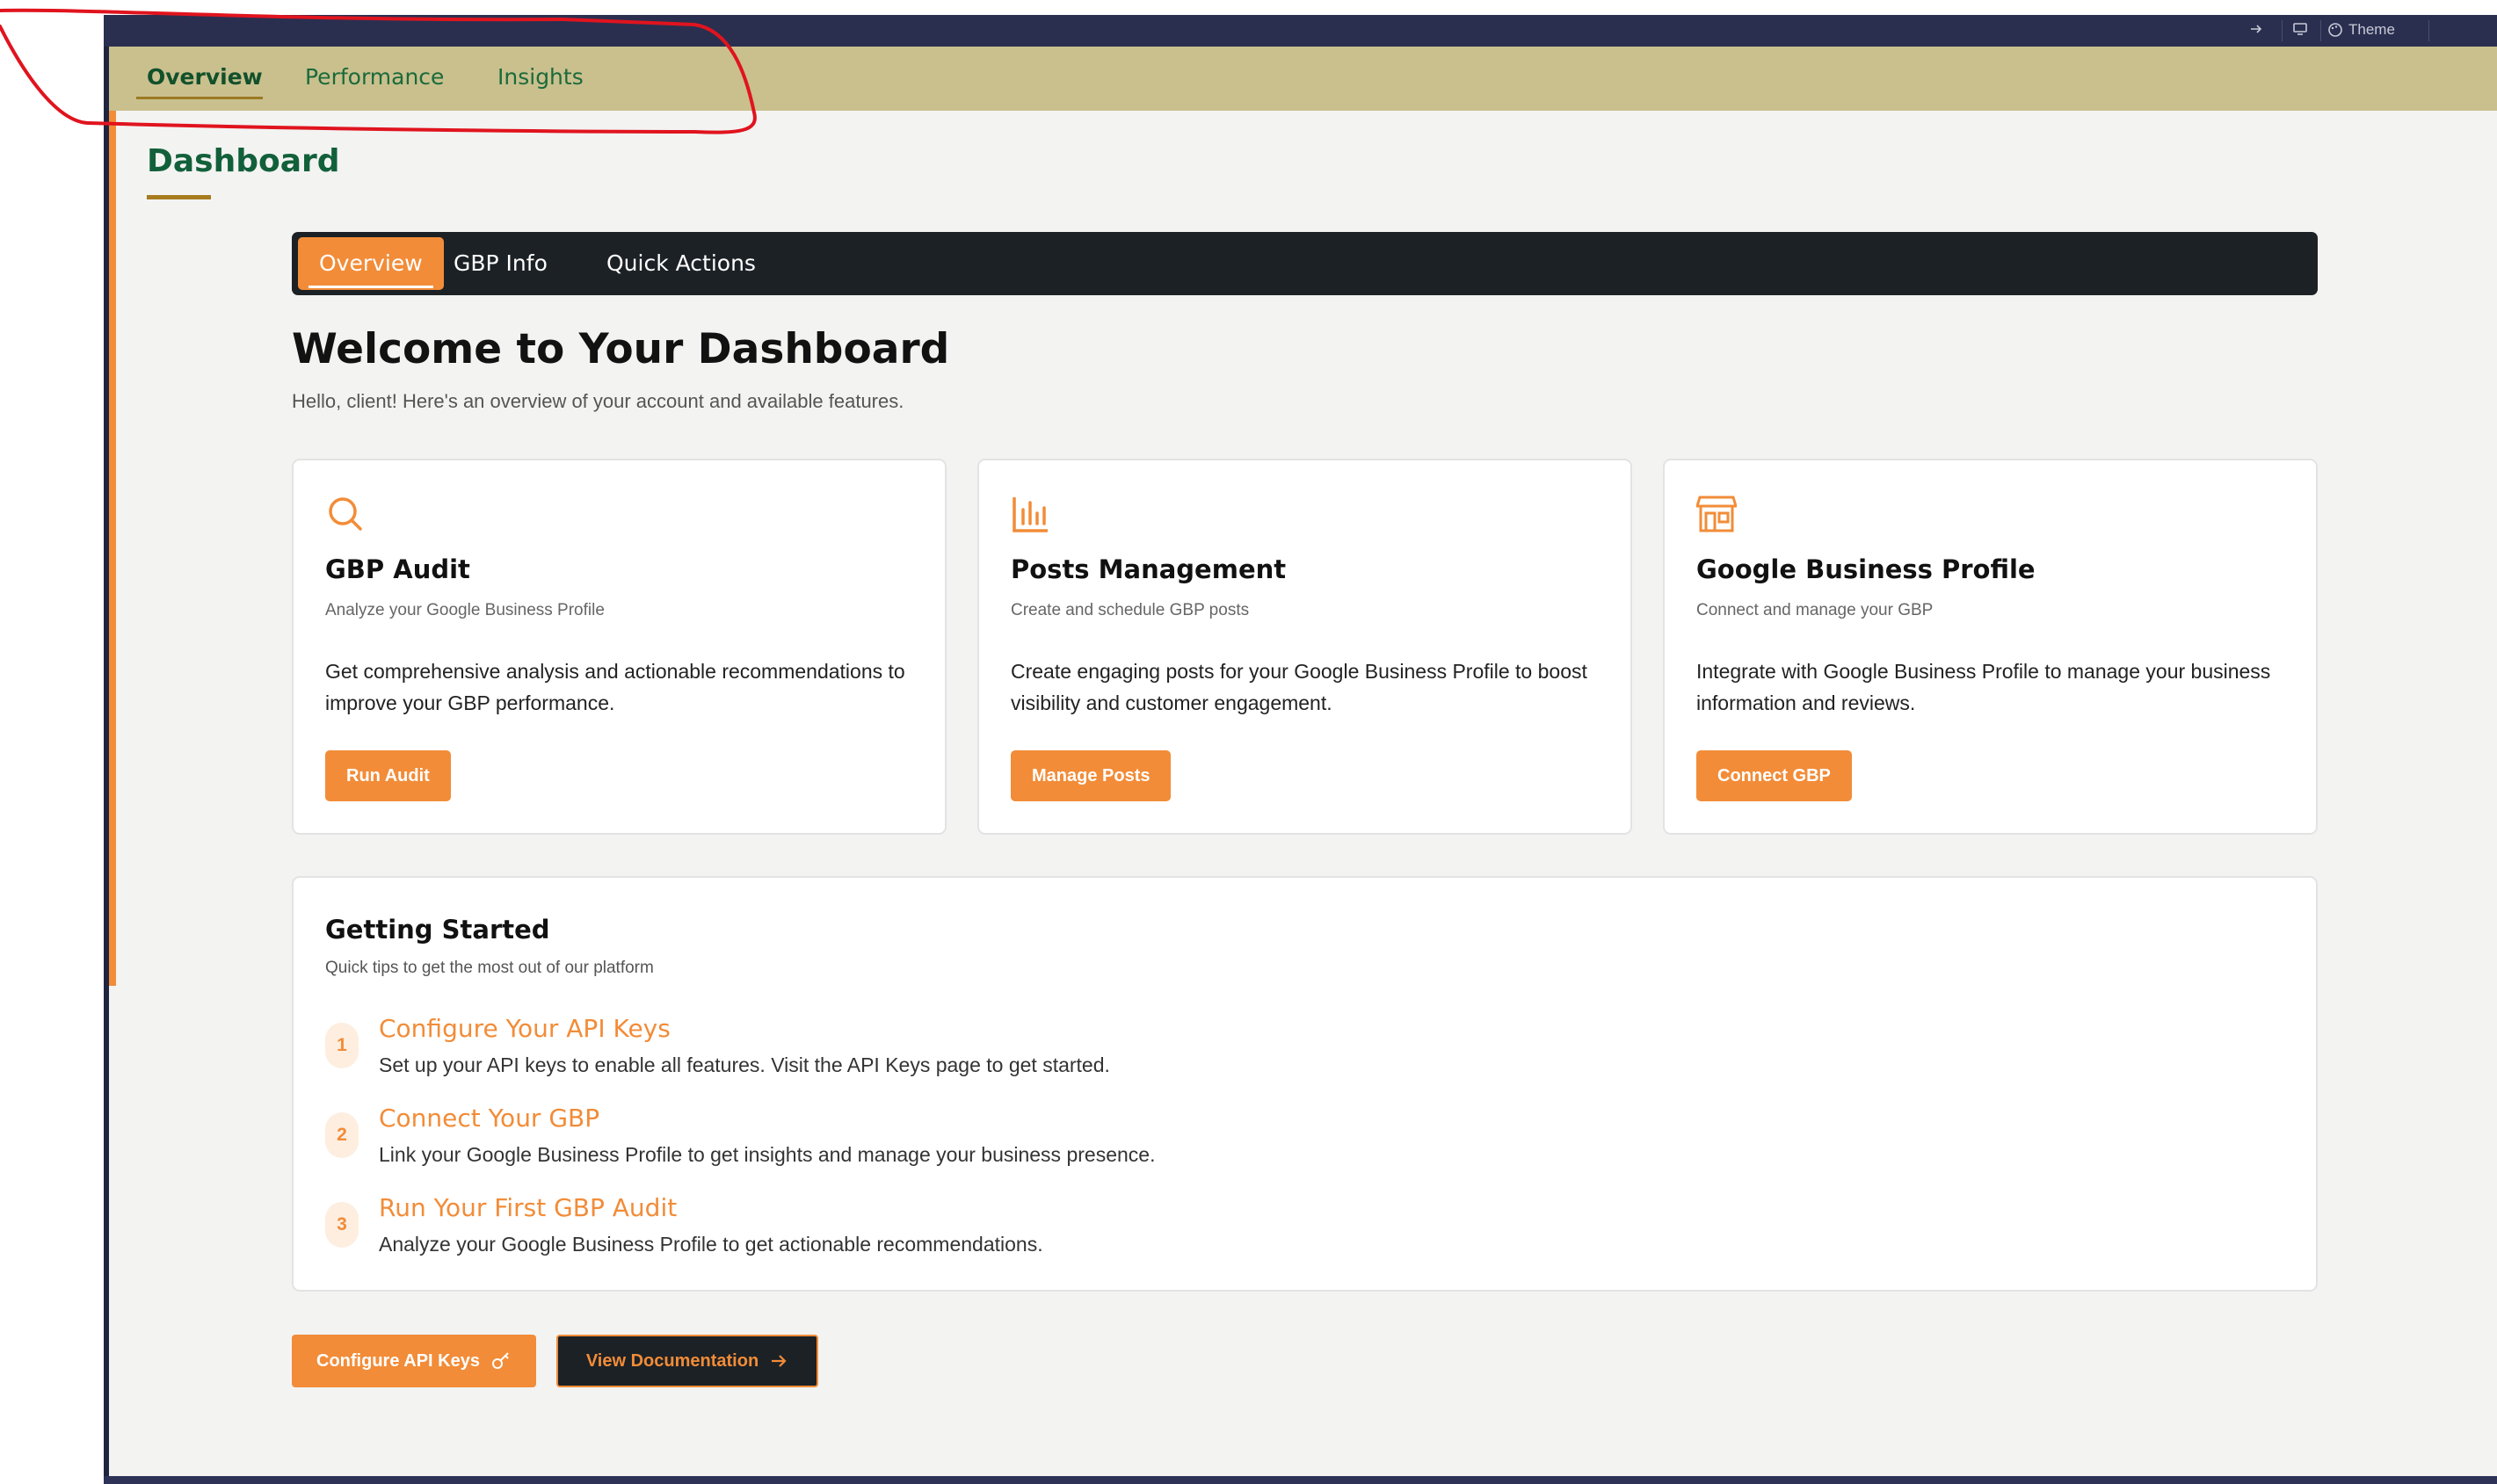 The image size is (2497, 1484). Describe the element at coordinates (1815, 610) in the screenshot. I see `card-subtitle: Connect and manage your GBP` at that location.